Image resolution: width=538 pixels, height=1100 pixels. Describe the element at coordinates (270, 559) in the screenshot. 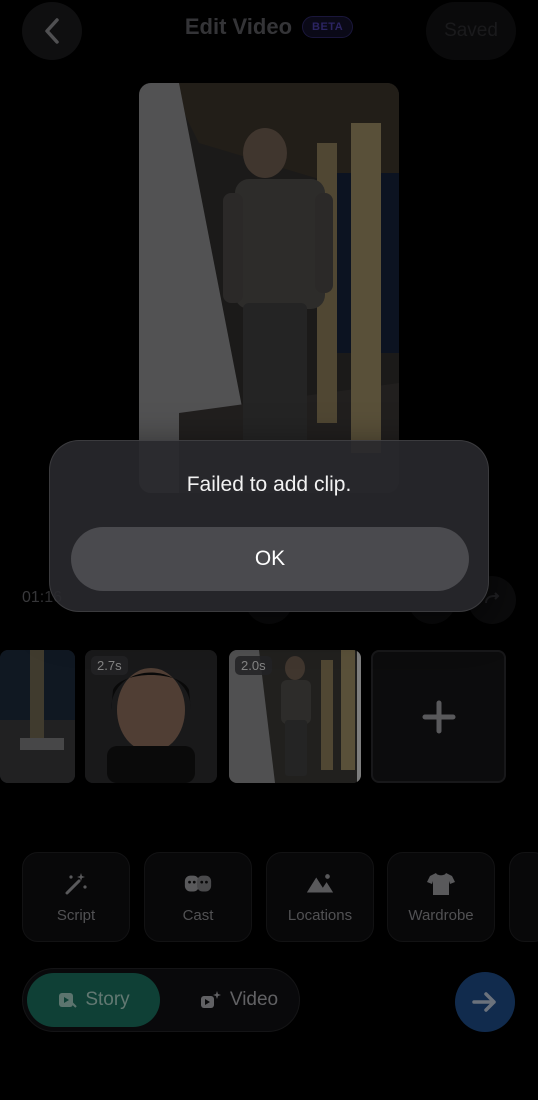

I see `alert-ok-button: OK` at that location.